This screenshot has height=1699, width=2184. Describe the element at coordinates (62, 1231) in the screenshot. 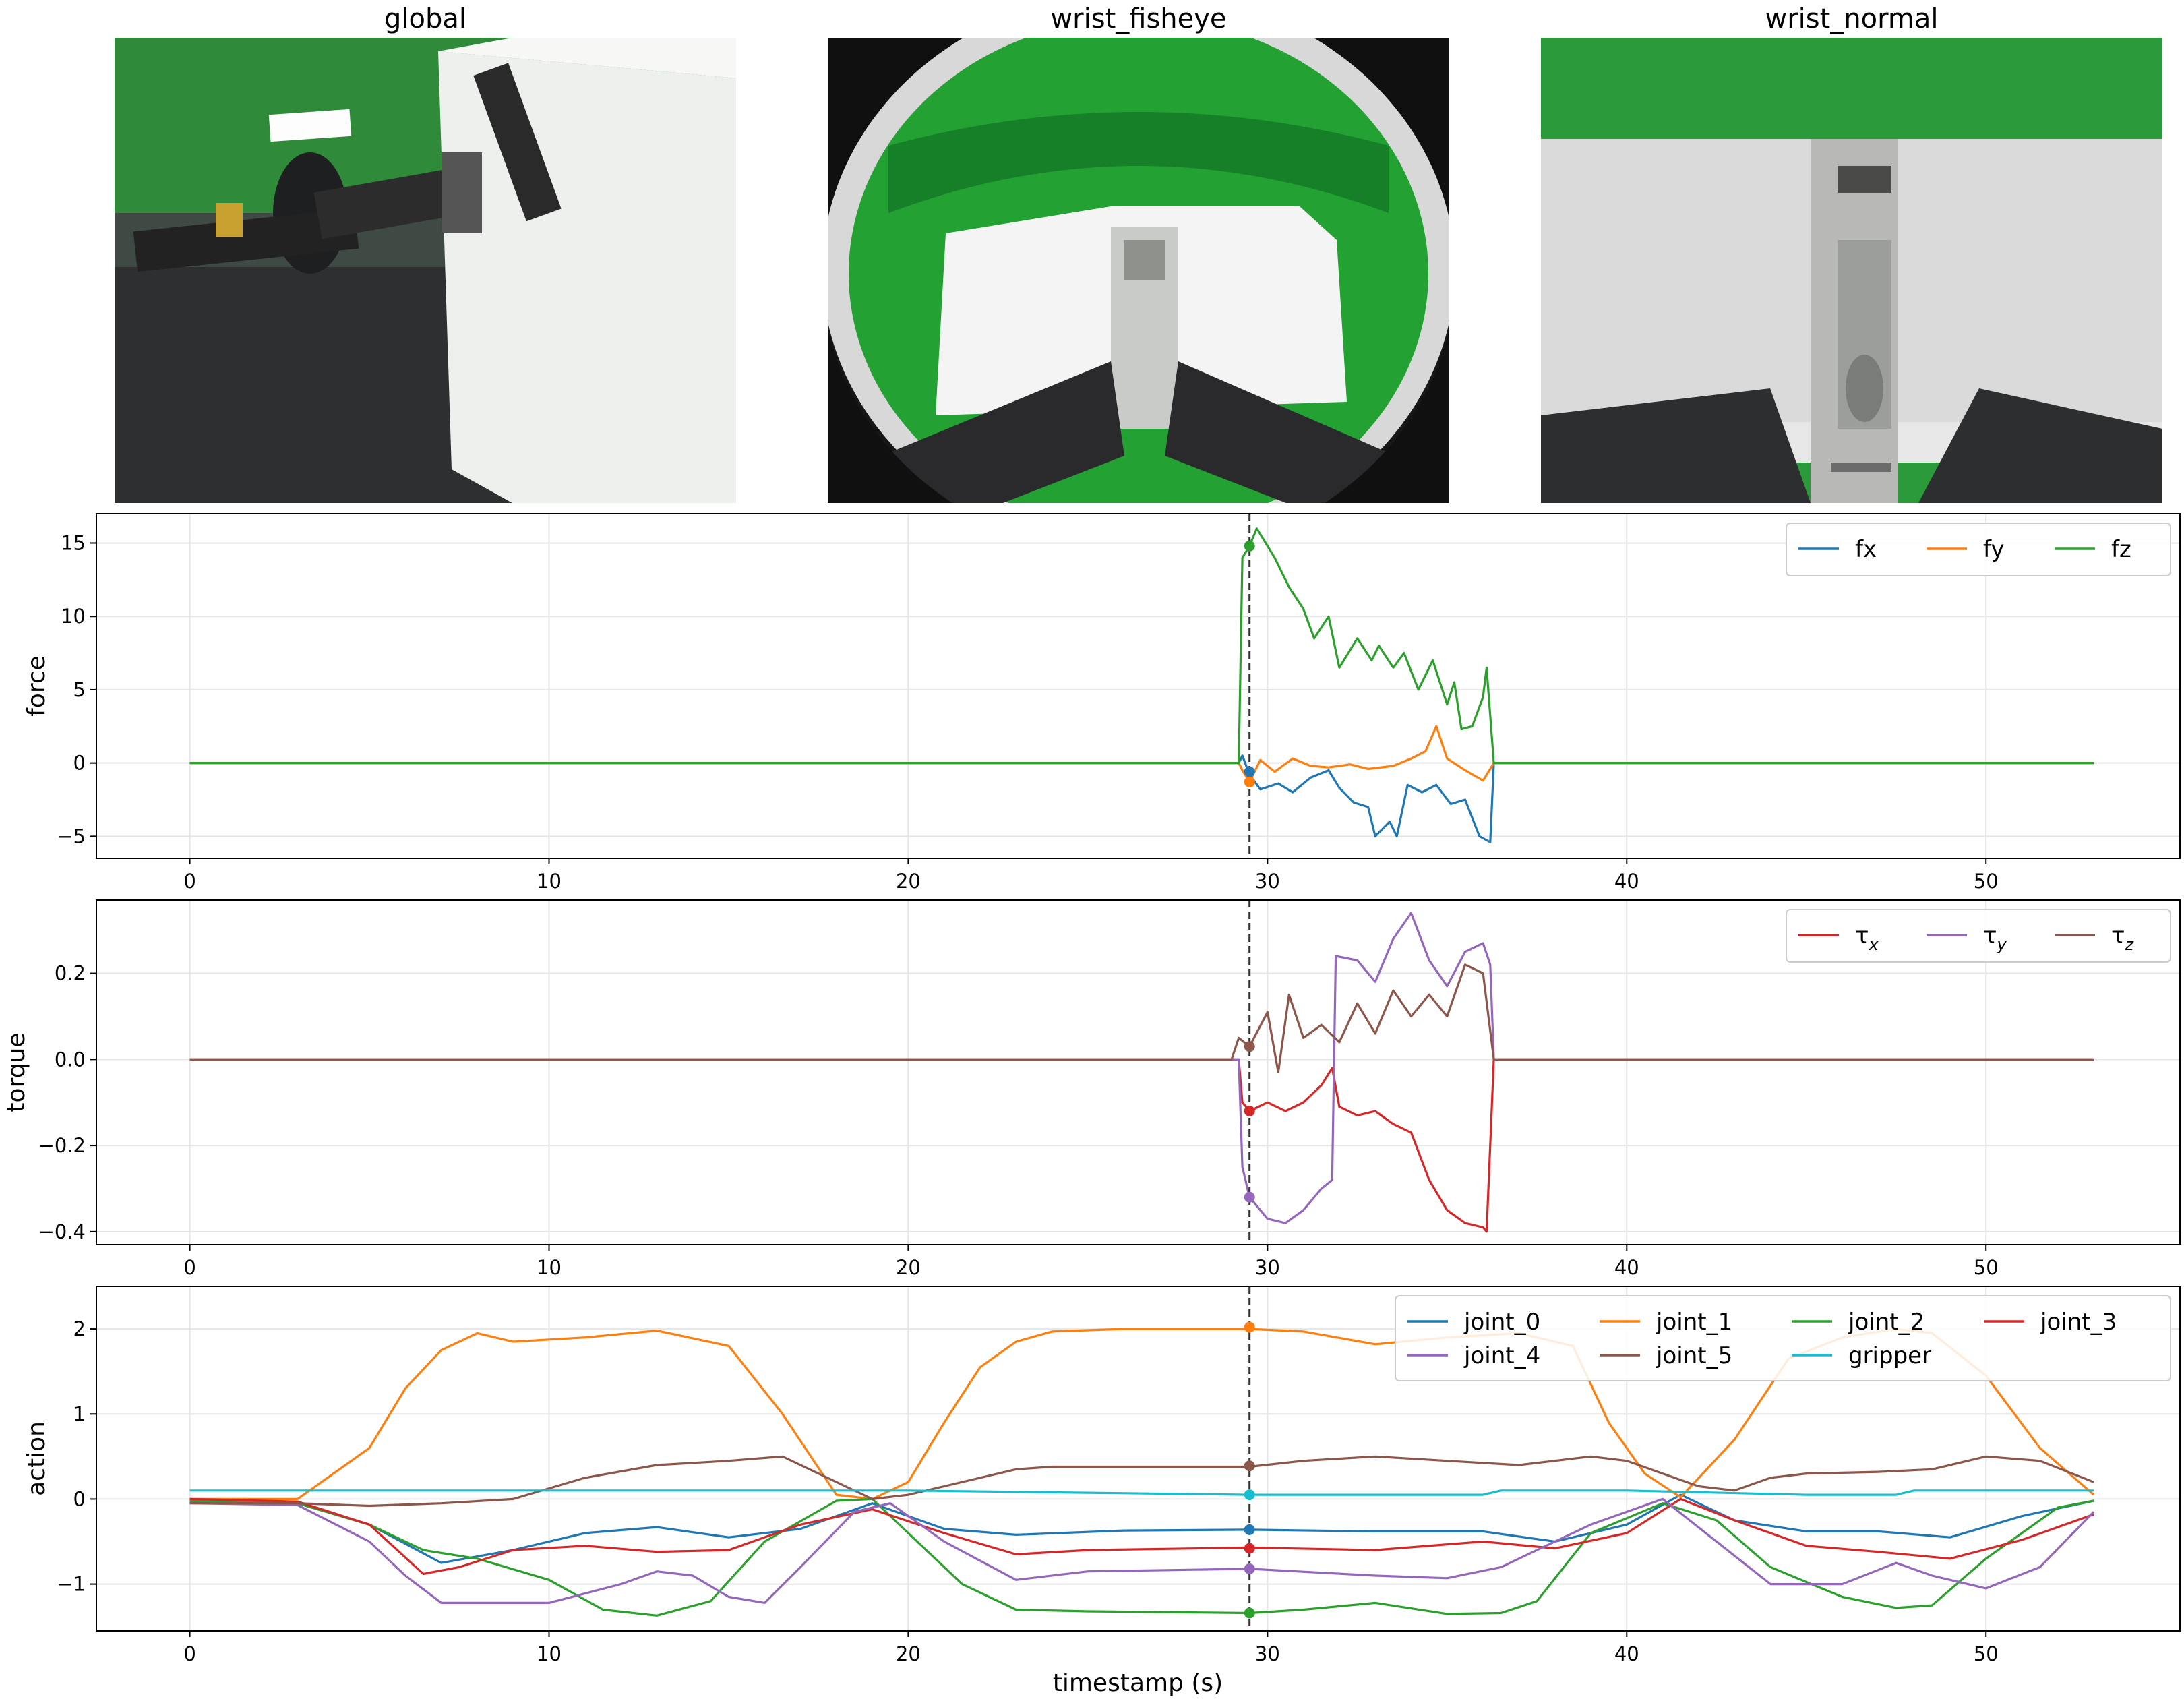

I see `y-tick-label: −0.4` at that location.